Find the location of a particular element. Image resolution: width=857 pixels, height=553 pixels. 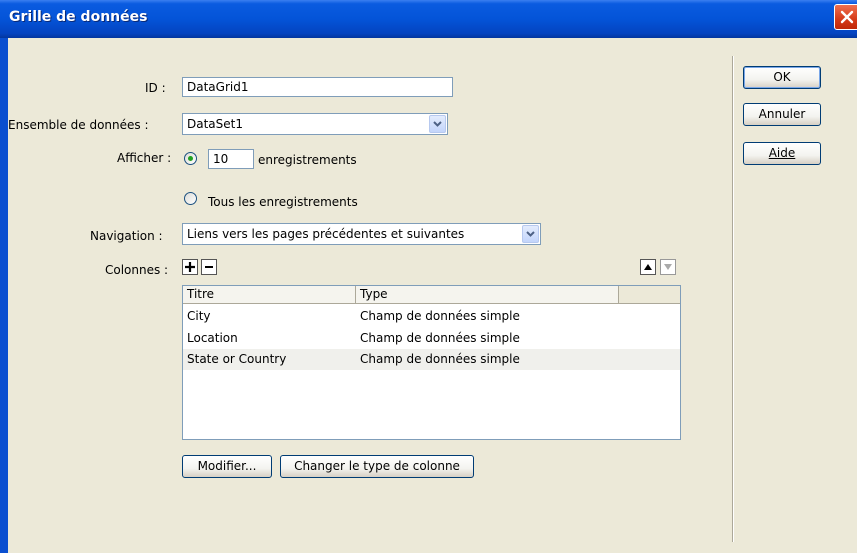

navigation-label: Navigation : is located at coordinates (126, 236).